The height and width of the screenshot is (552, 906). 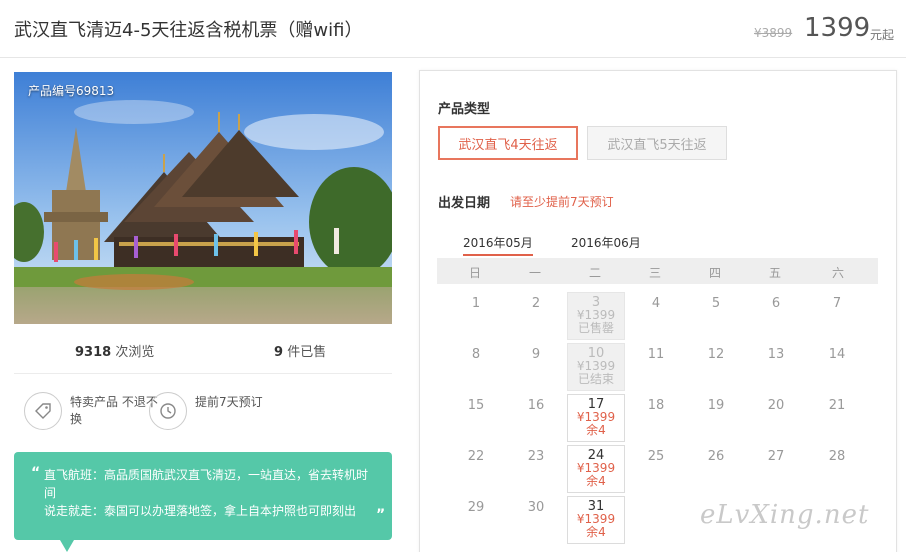 I want to click on calendar-day: 22, so click(x=476, y=456).